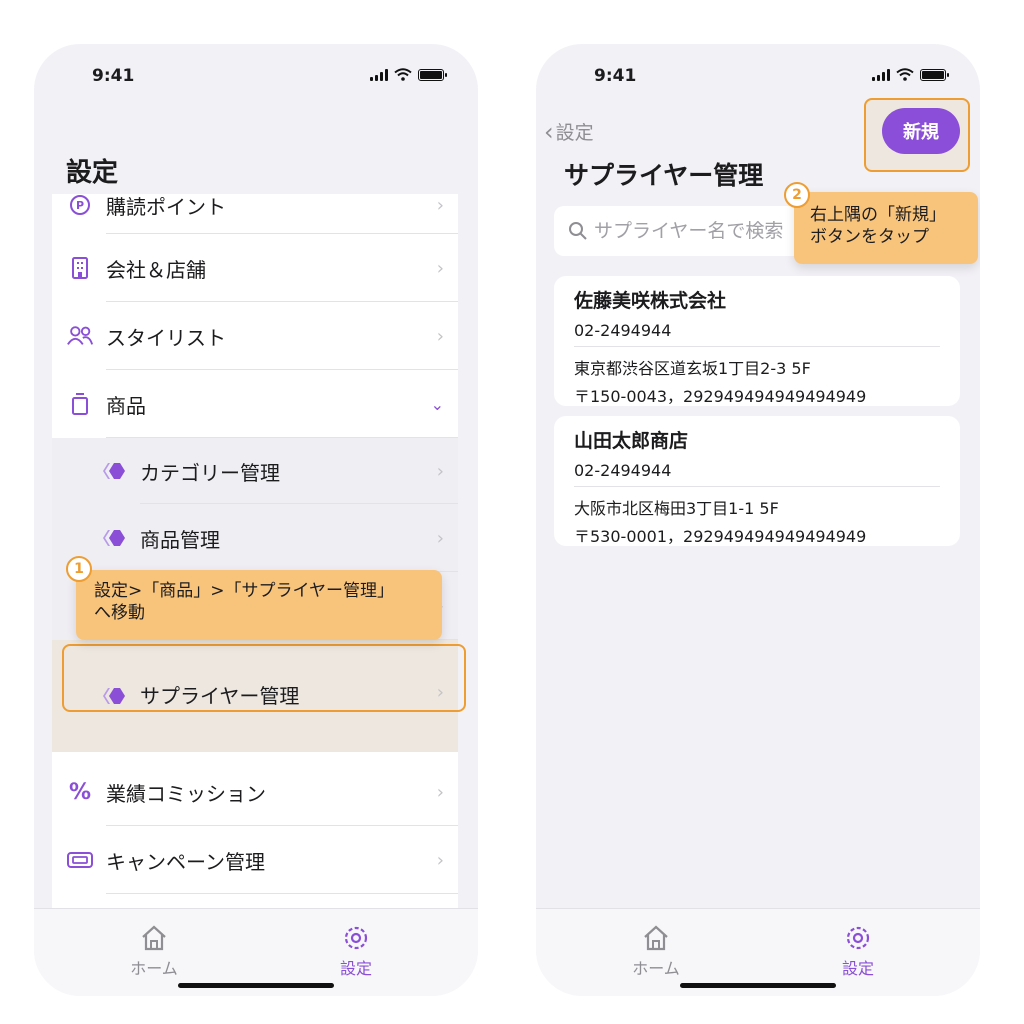 Image resolution: width=1024 pixels, height=1024 pixels. Describe the element at coordinates (259, 605) in the screenshot. I see `instruction-callout-1: 設定>「商品」>「サプライヤー管理」 へ移動` at that location.